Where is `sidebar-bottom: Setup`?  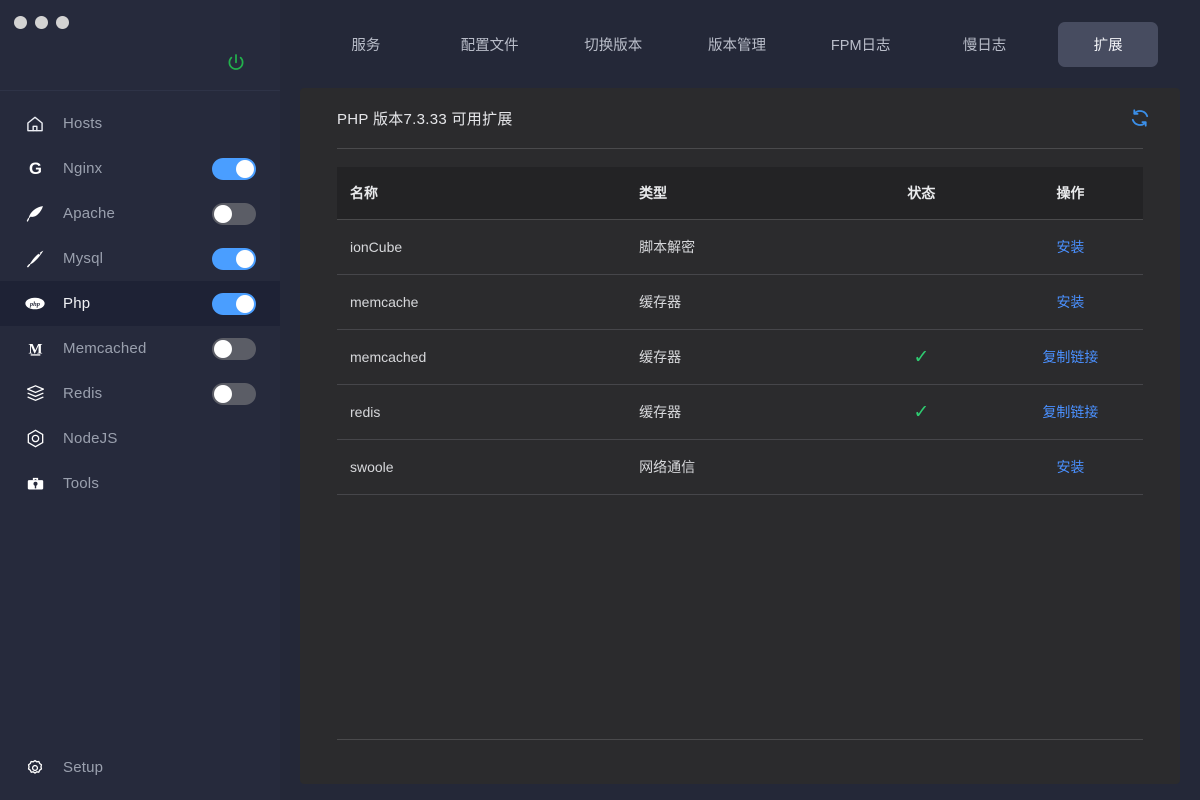 sidebar-bottom: Setup is located at coordinates (140, 772).